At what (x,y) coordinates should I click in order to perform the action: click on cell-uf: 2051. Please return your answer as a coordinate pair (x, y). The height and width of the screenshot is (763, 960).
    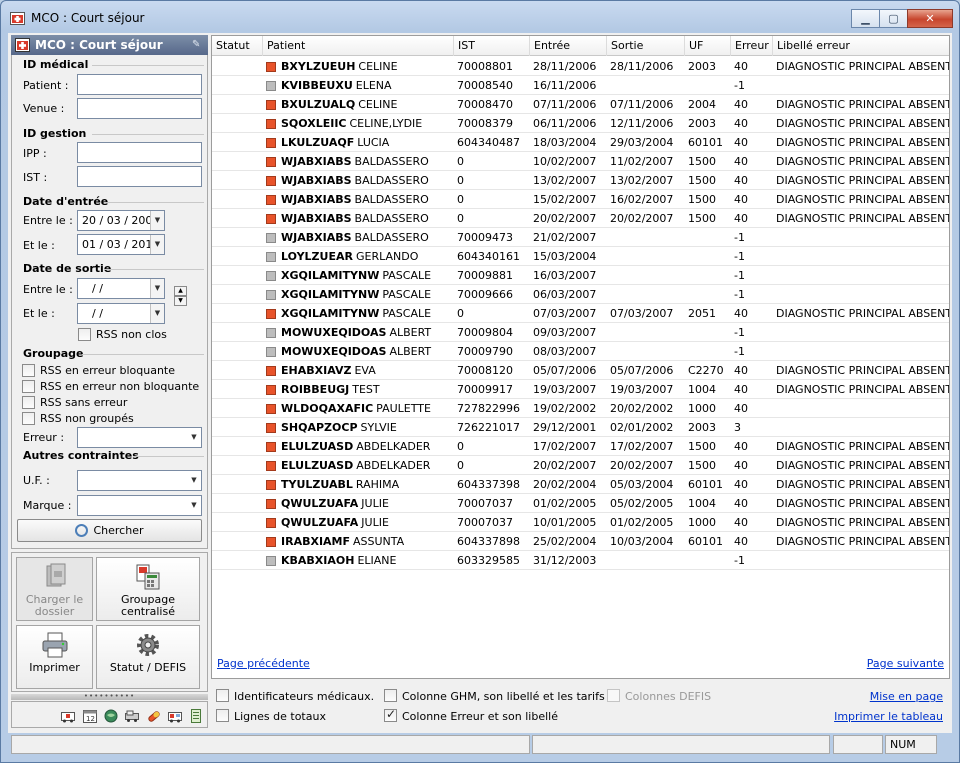
    Looking at the image, I should click on (702, 313).